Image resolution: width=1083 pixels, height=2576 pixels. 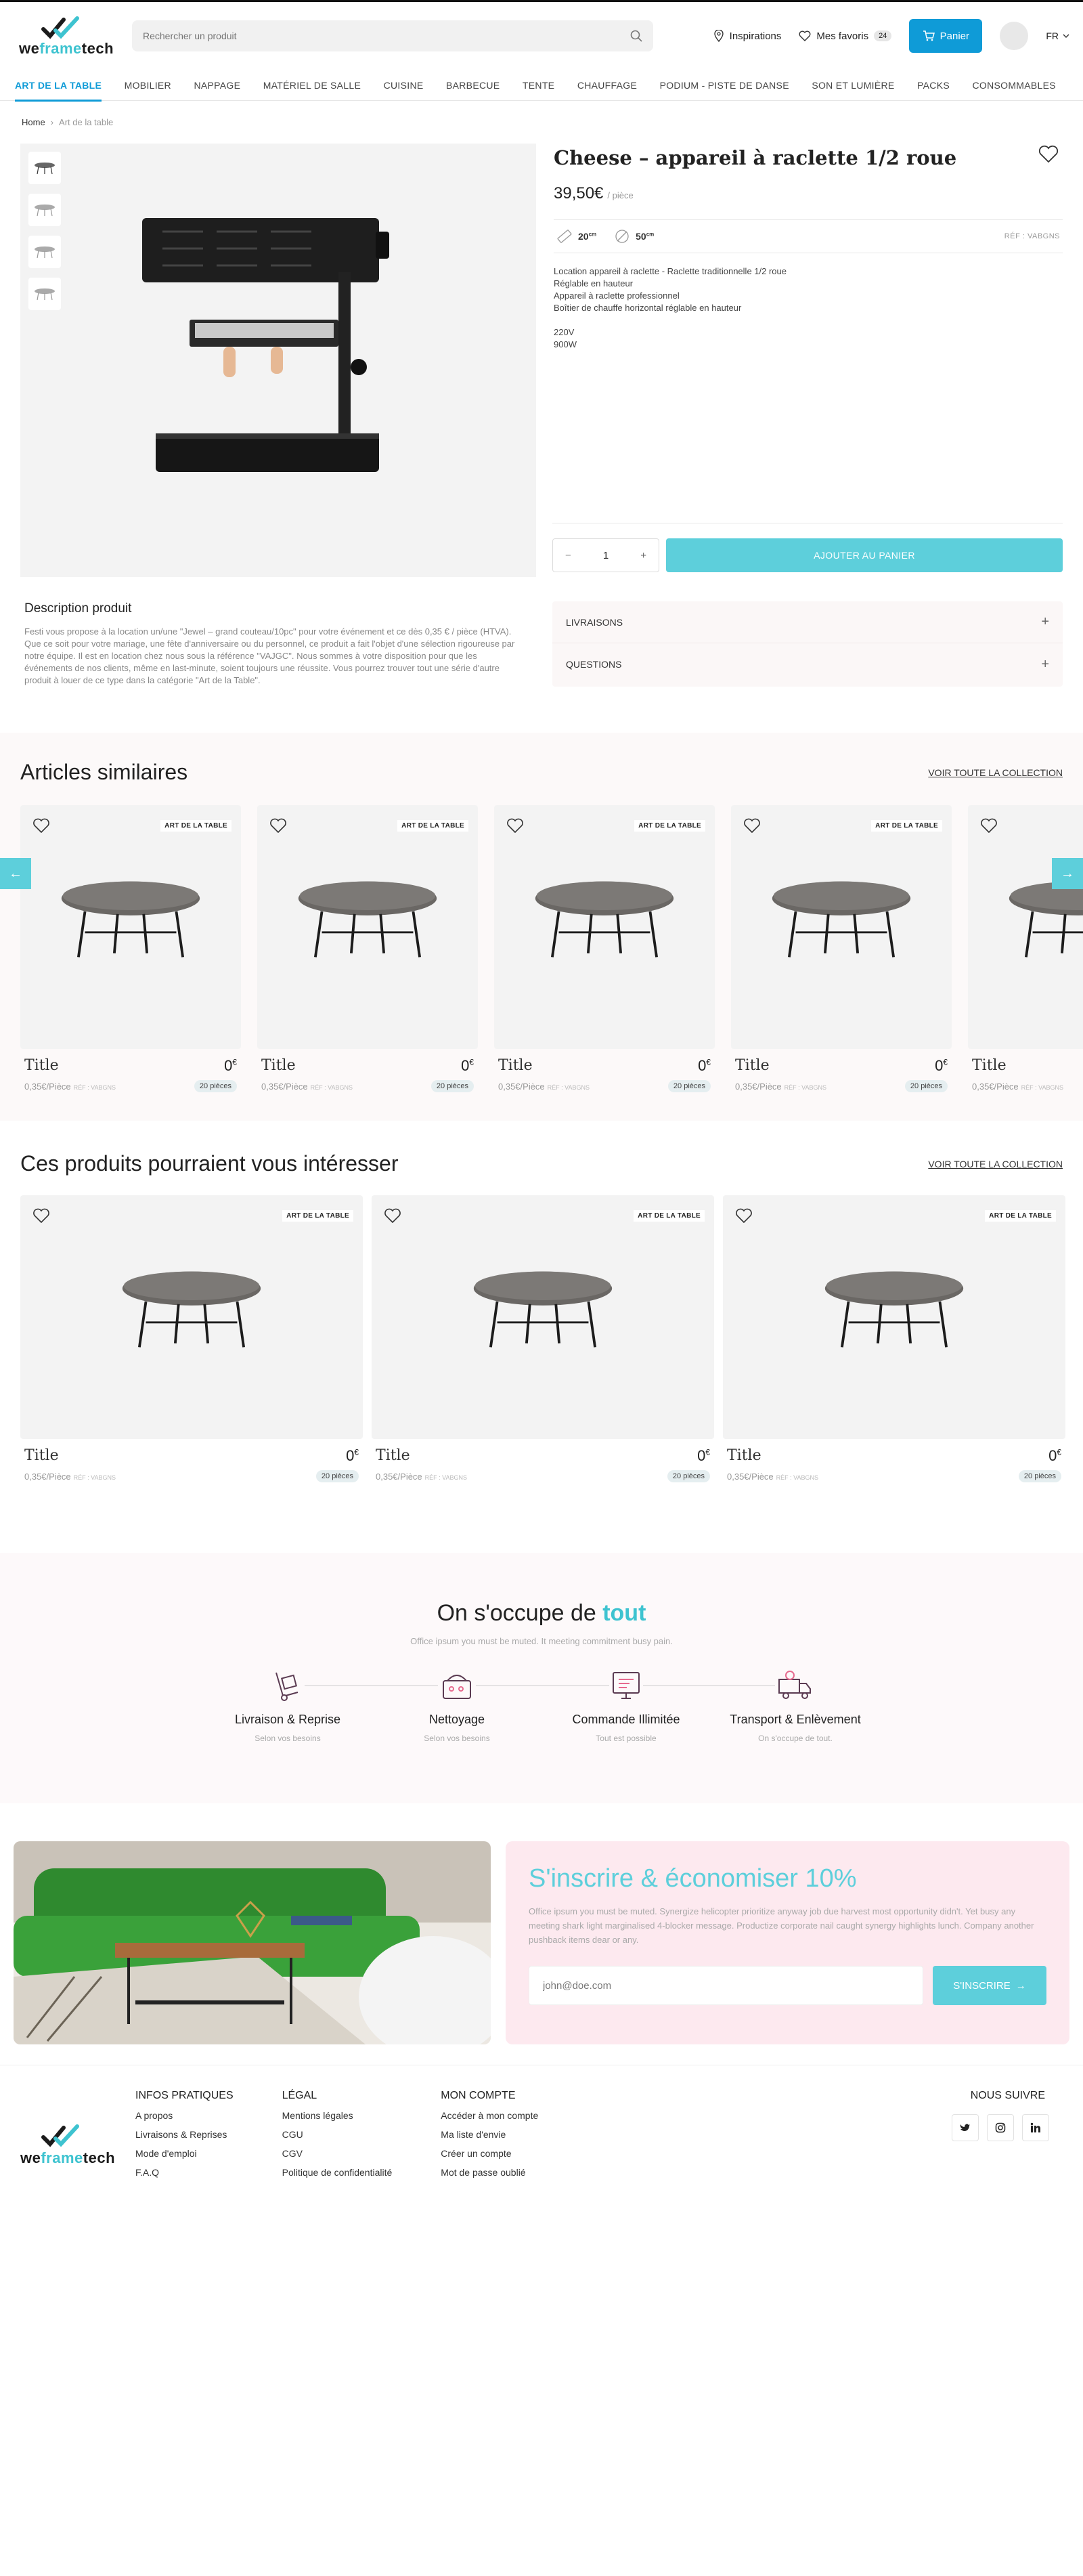 What do you see at coordinates (337, 2115) in the screenshot?
I see `footer-link: Mentions légales` at bounding box center [337, 2115].